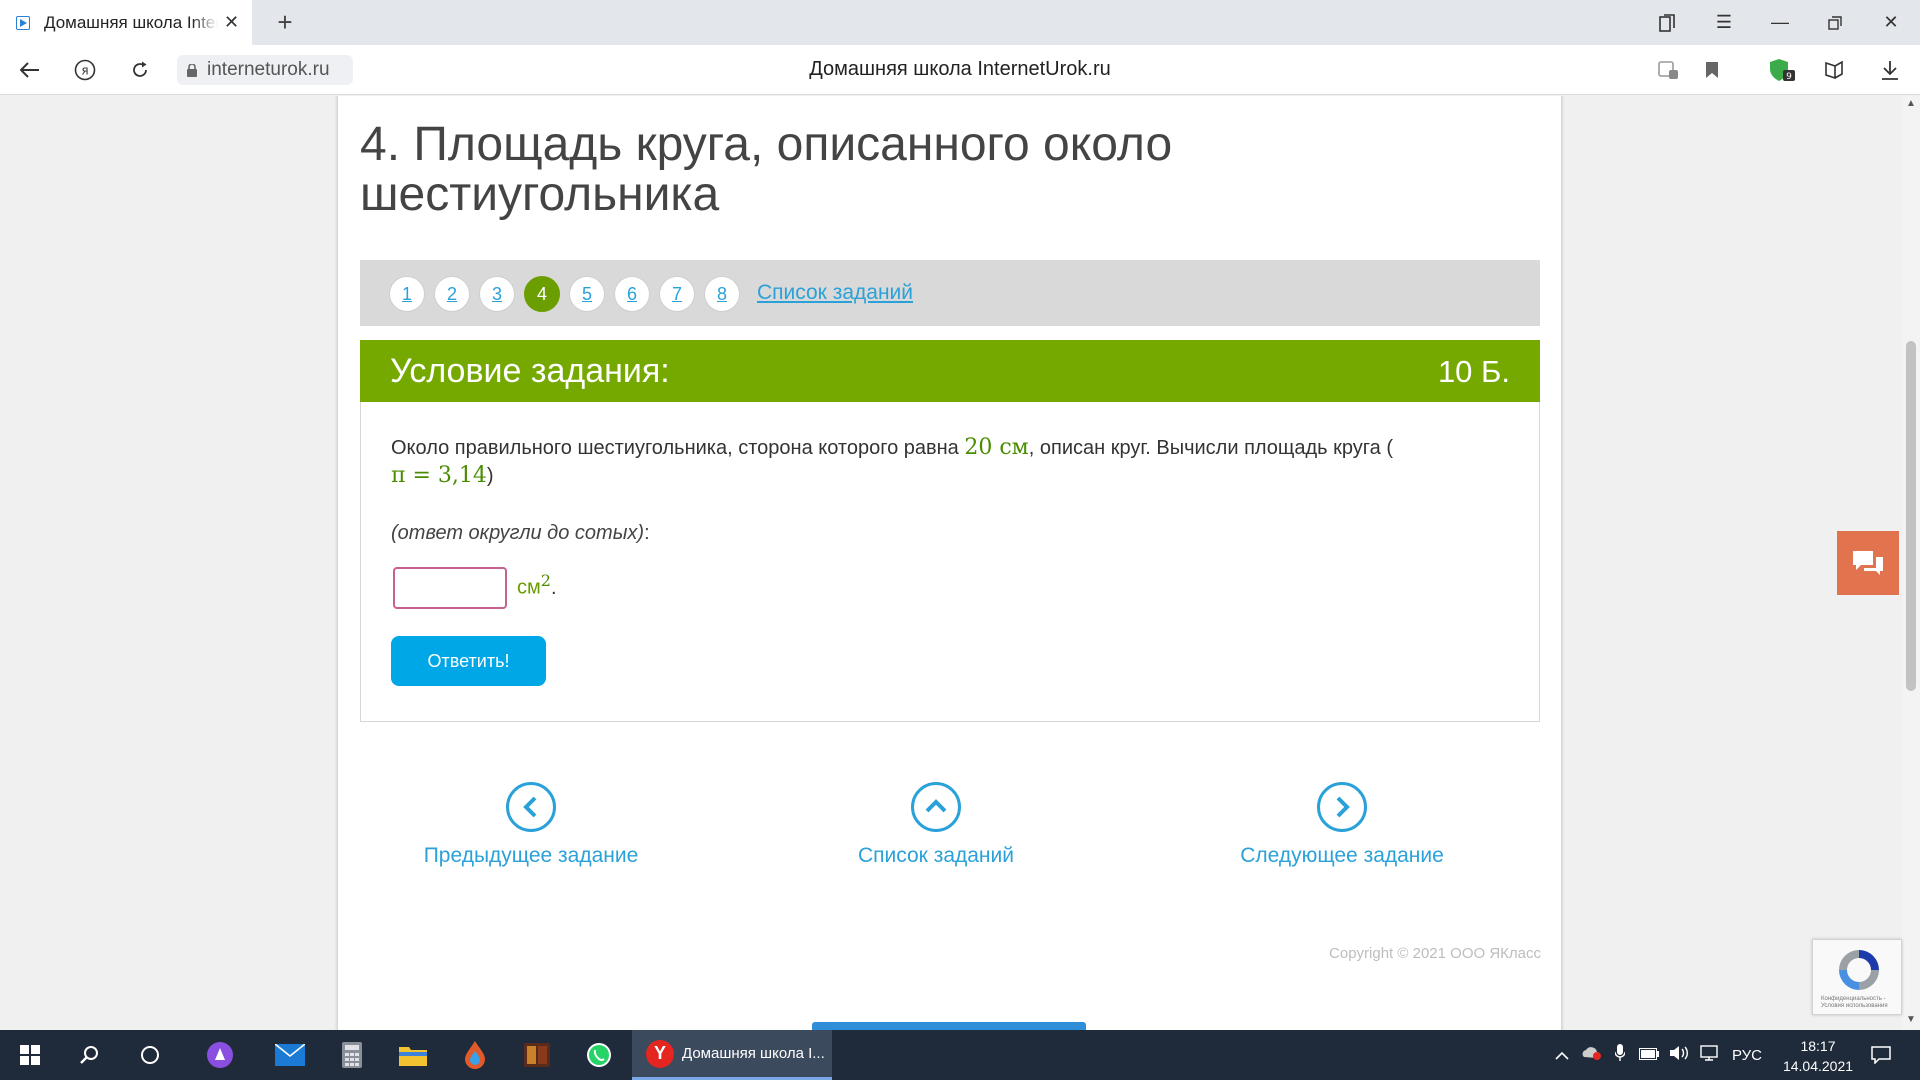 Image resolution: width=1920 pixels, height=1080 pixels. What do you see at coordinates (1649, 1055) in the screenshot?
I see `battery-icon` at bounding box center [1649, 1055].